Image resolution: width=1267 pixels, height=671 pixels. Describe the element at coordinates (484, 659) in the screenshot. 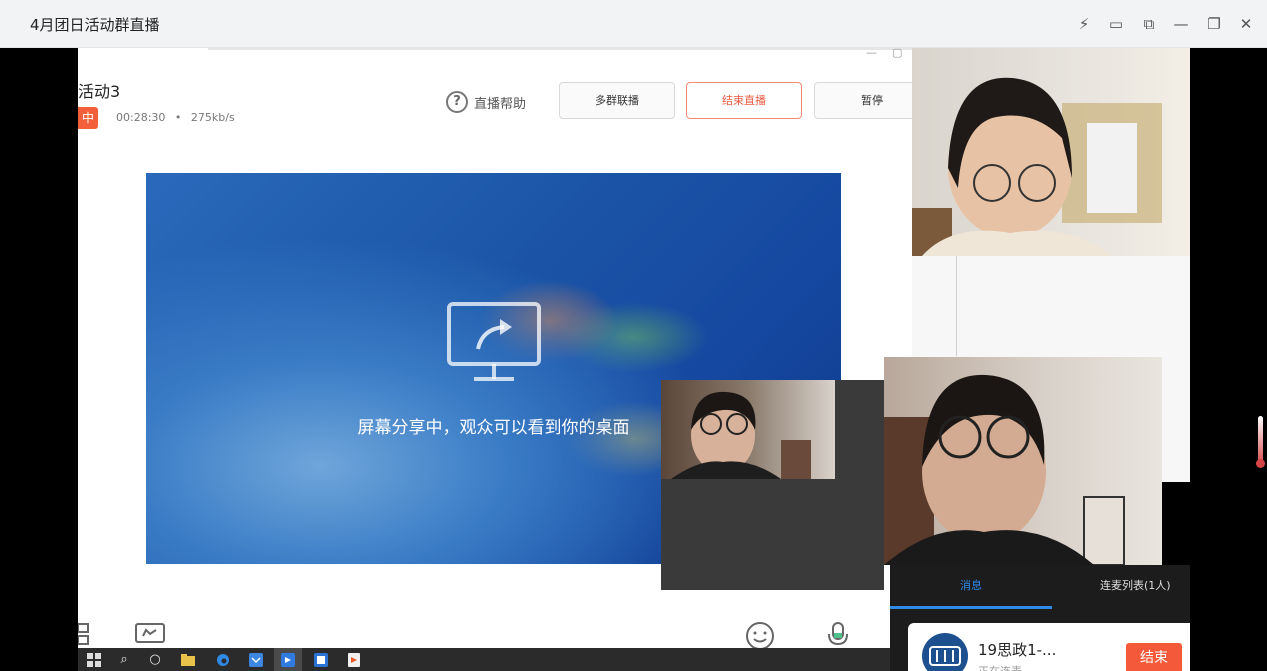

I see `taskbar: ⌕ ○` at that location.